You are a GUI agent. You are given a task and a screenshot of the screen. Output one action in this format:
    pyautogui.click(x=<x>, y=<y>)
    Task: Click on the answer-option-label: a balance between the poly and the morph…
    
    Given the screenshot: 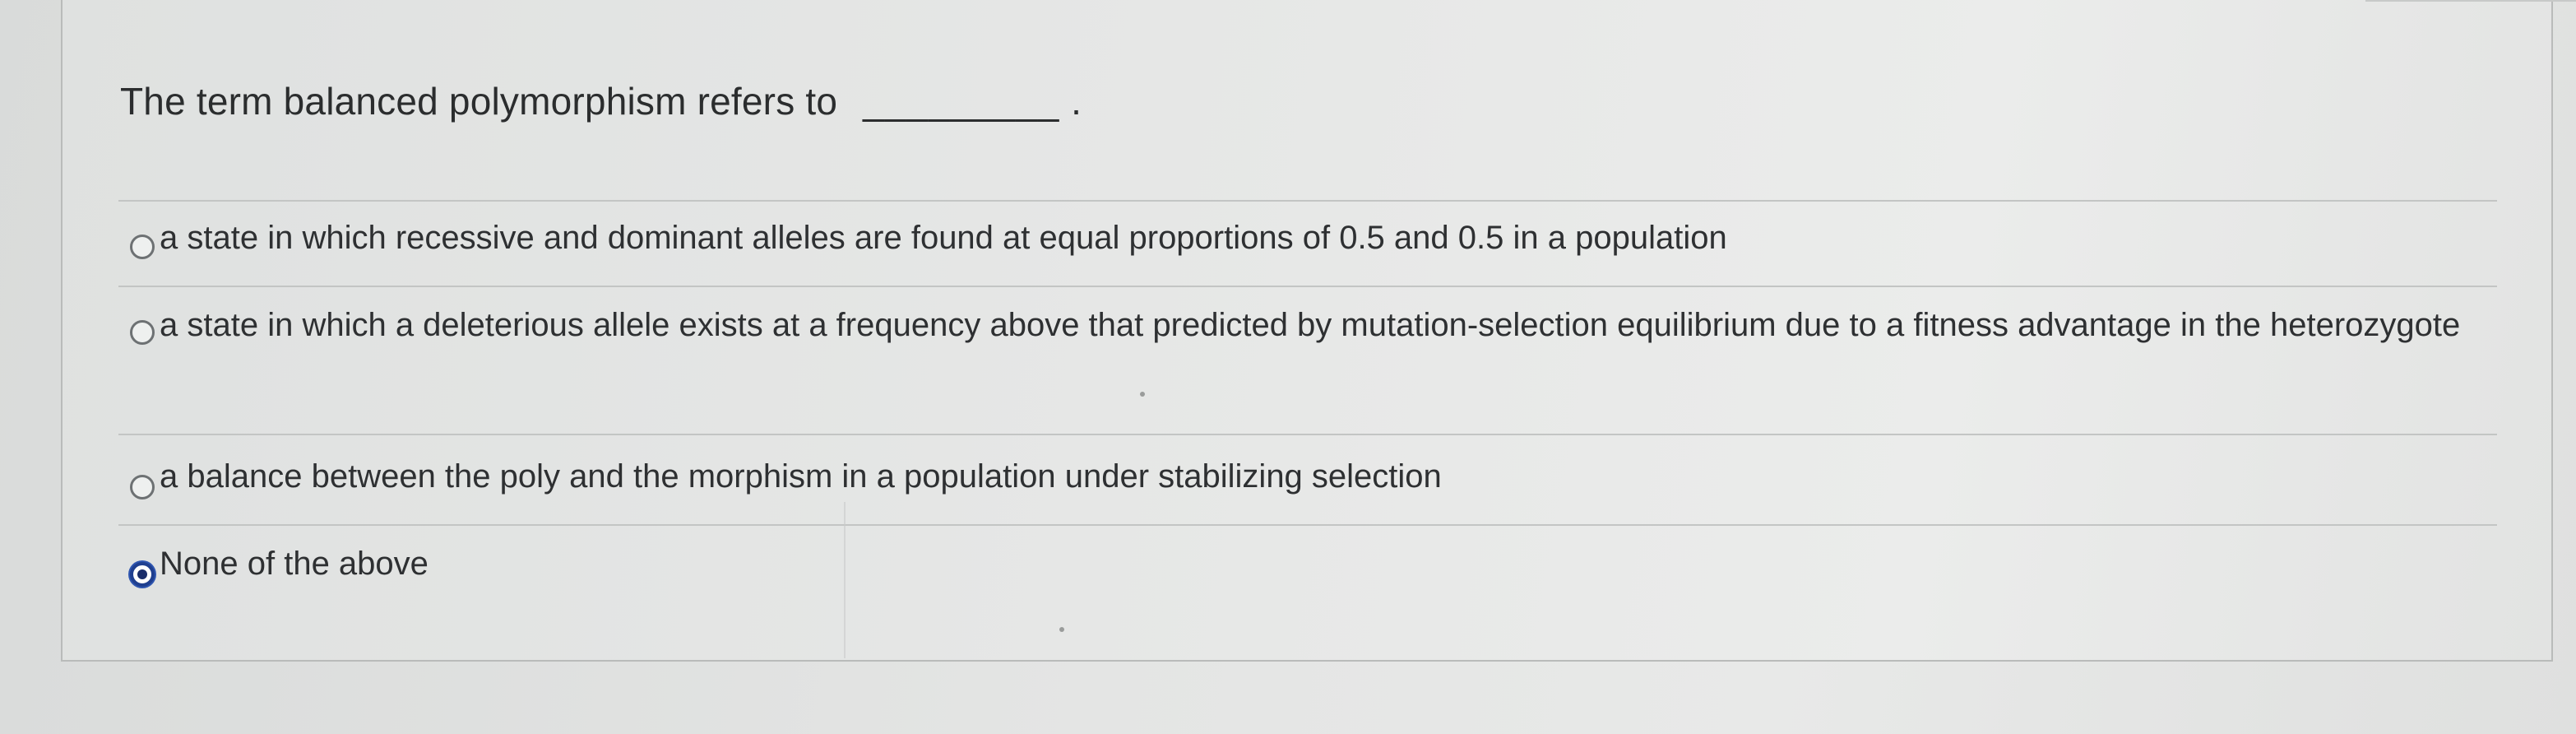 What is the action you would take?
    pyautogui.click(x=1328, y=476)
    